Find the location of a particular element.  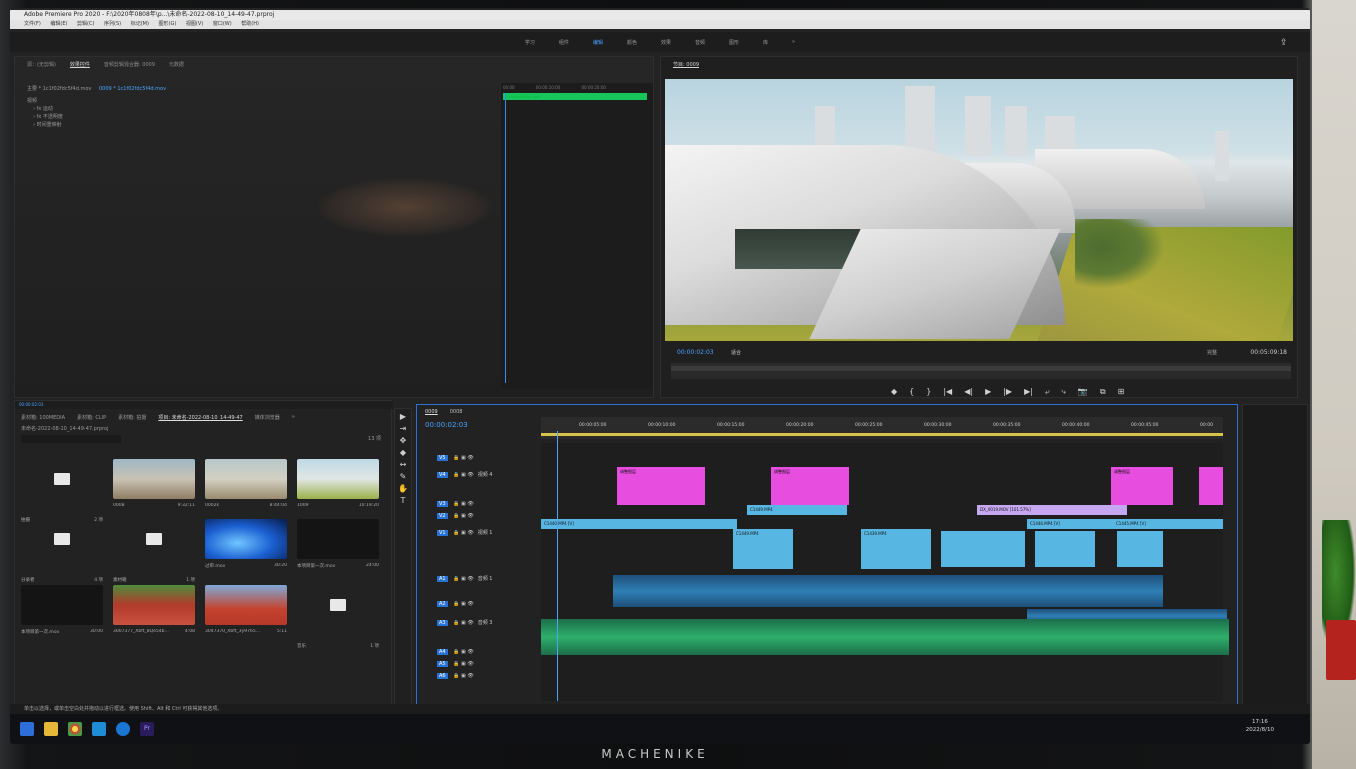

track-header-v3: V3 🔒 ▣ 👁 is located at coordinates (497, 504).